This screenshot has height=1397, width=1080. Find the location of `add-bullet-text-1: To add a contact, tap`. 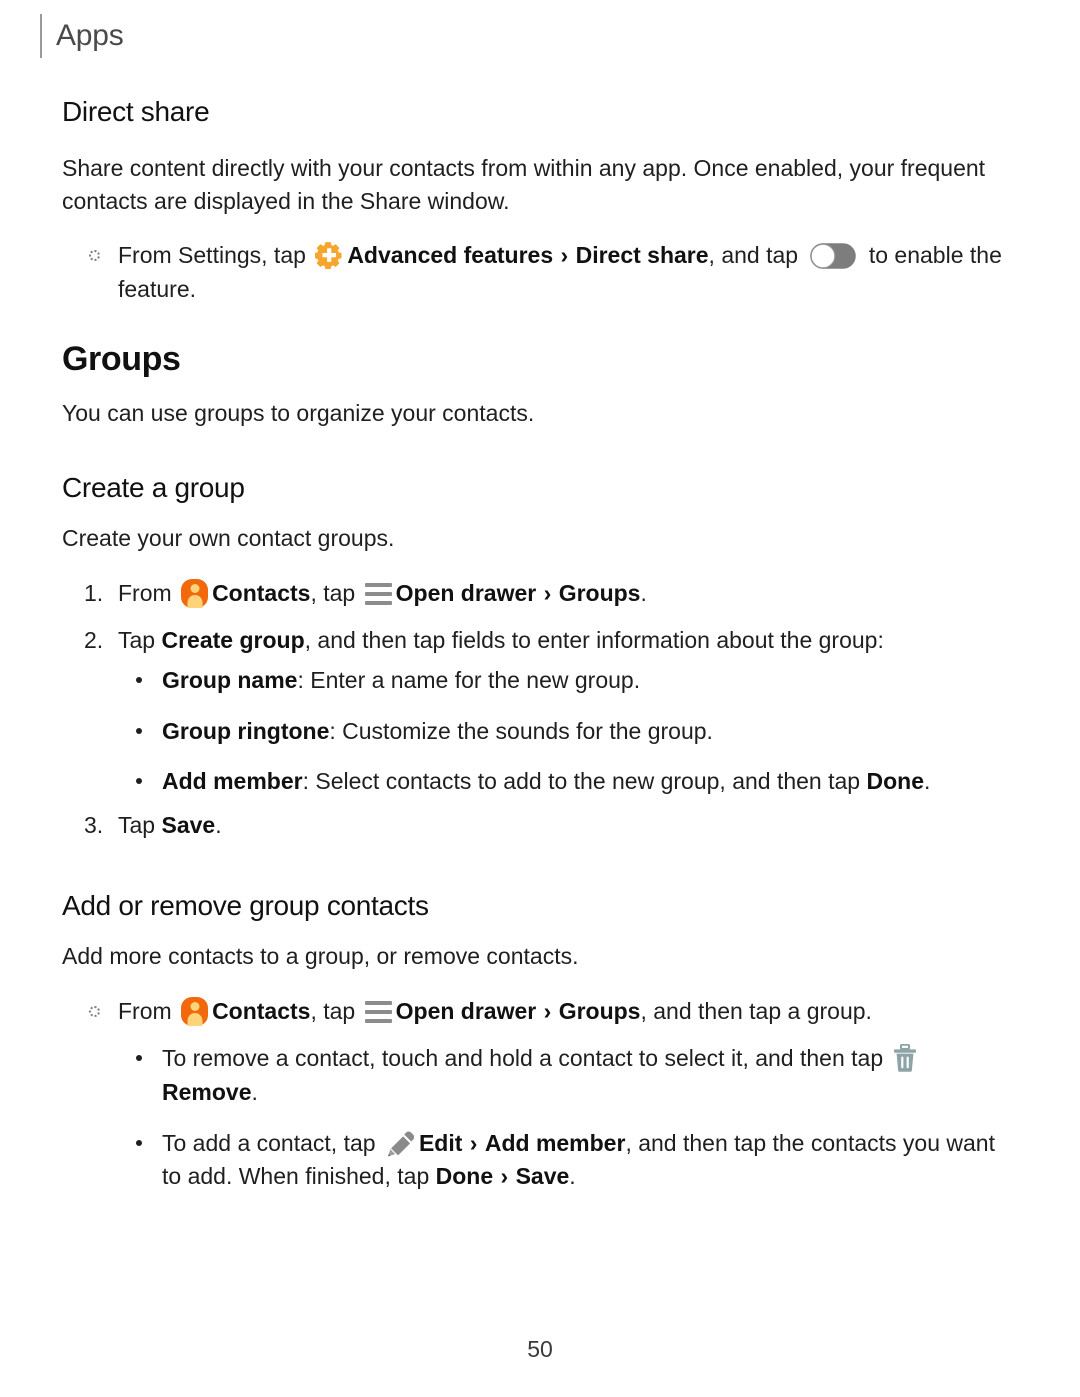

add-bullet-text-1: To add a contact, tap is located at coordinates (272, 1142).